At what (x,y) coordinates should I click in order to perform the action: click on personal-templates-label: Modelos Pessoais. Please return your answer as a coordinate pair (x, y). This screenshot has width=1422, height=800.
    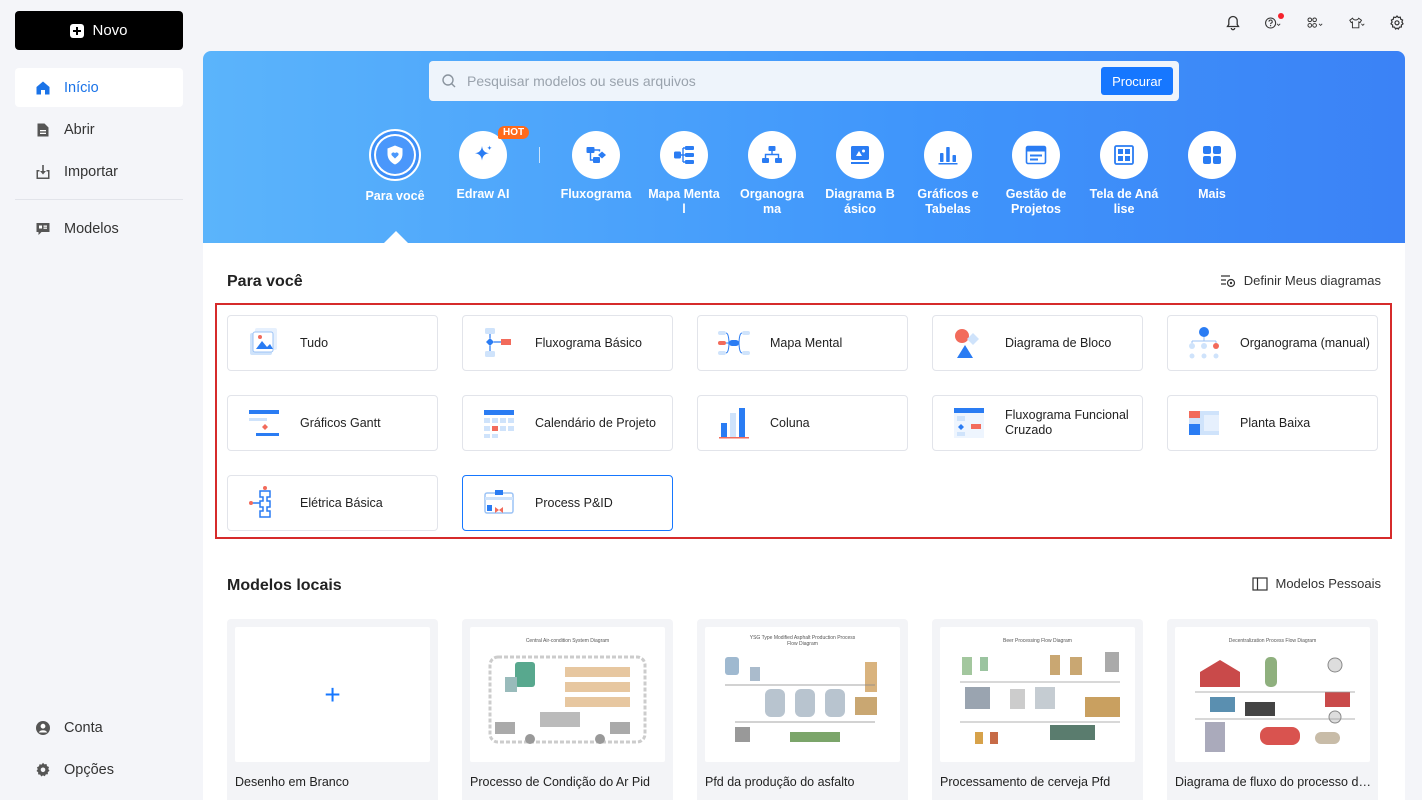
    Looking at the image, I should click on (1328, 583).